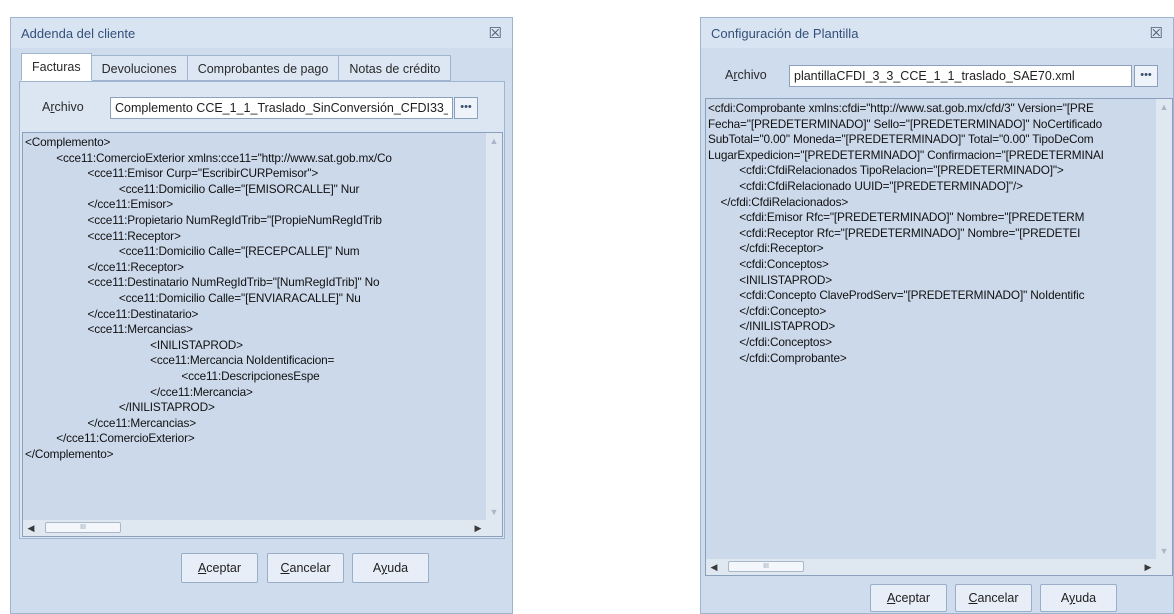  Describe the element at coordinates (56, 67) in the screenshot. I see `tab-facturas: Facturas` at that location.